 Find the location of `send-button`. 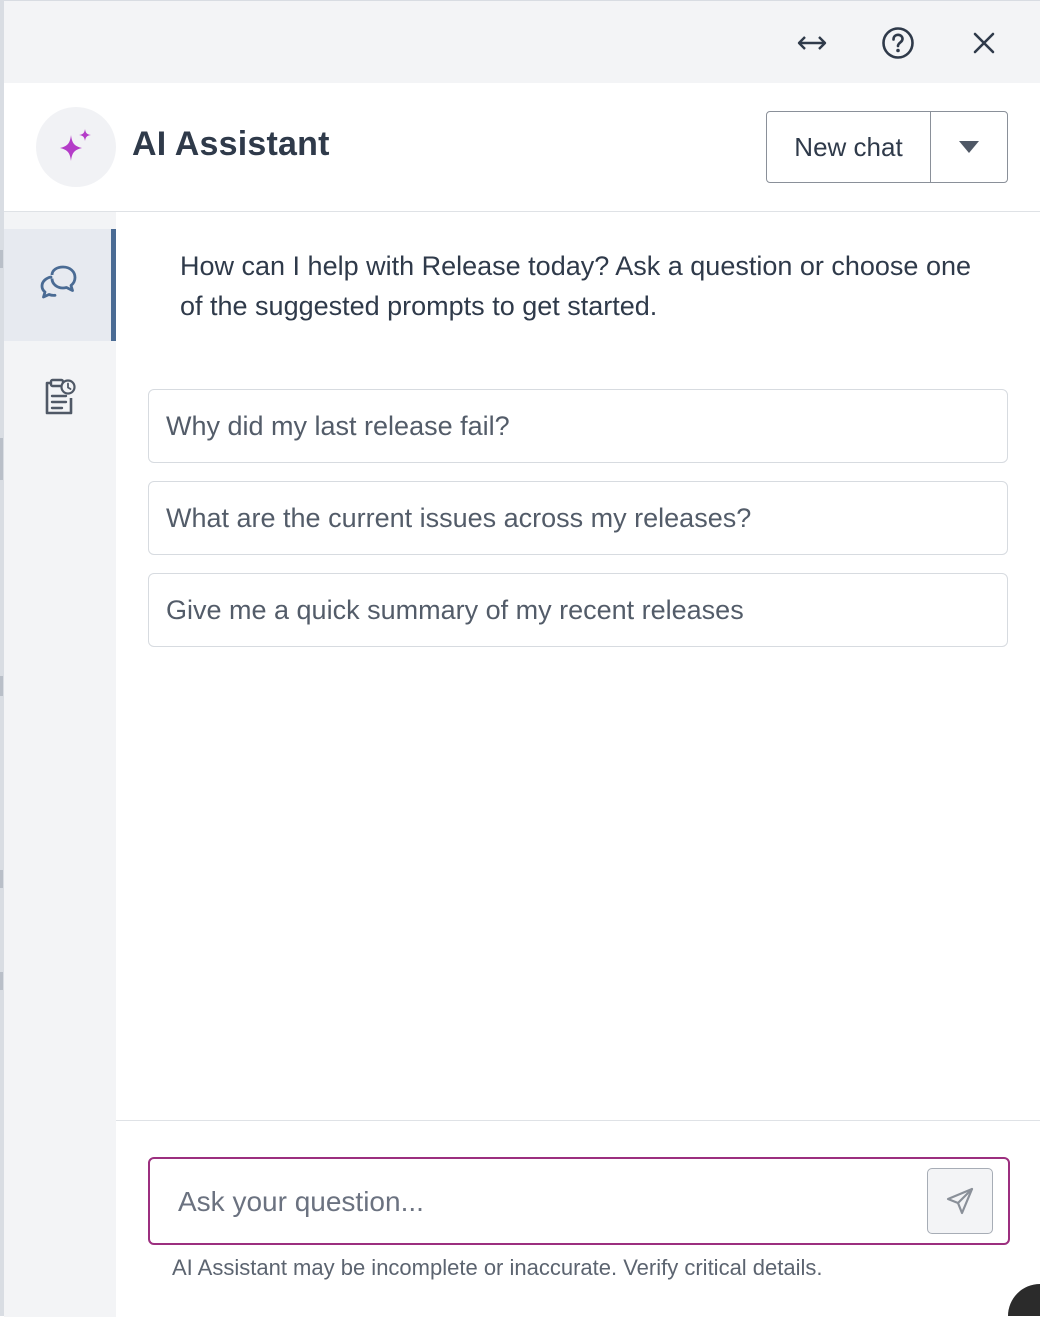

send-button is located at coordinates (960, 1201).